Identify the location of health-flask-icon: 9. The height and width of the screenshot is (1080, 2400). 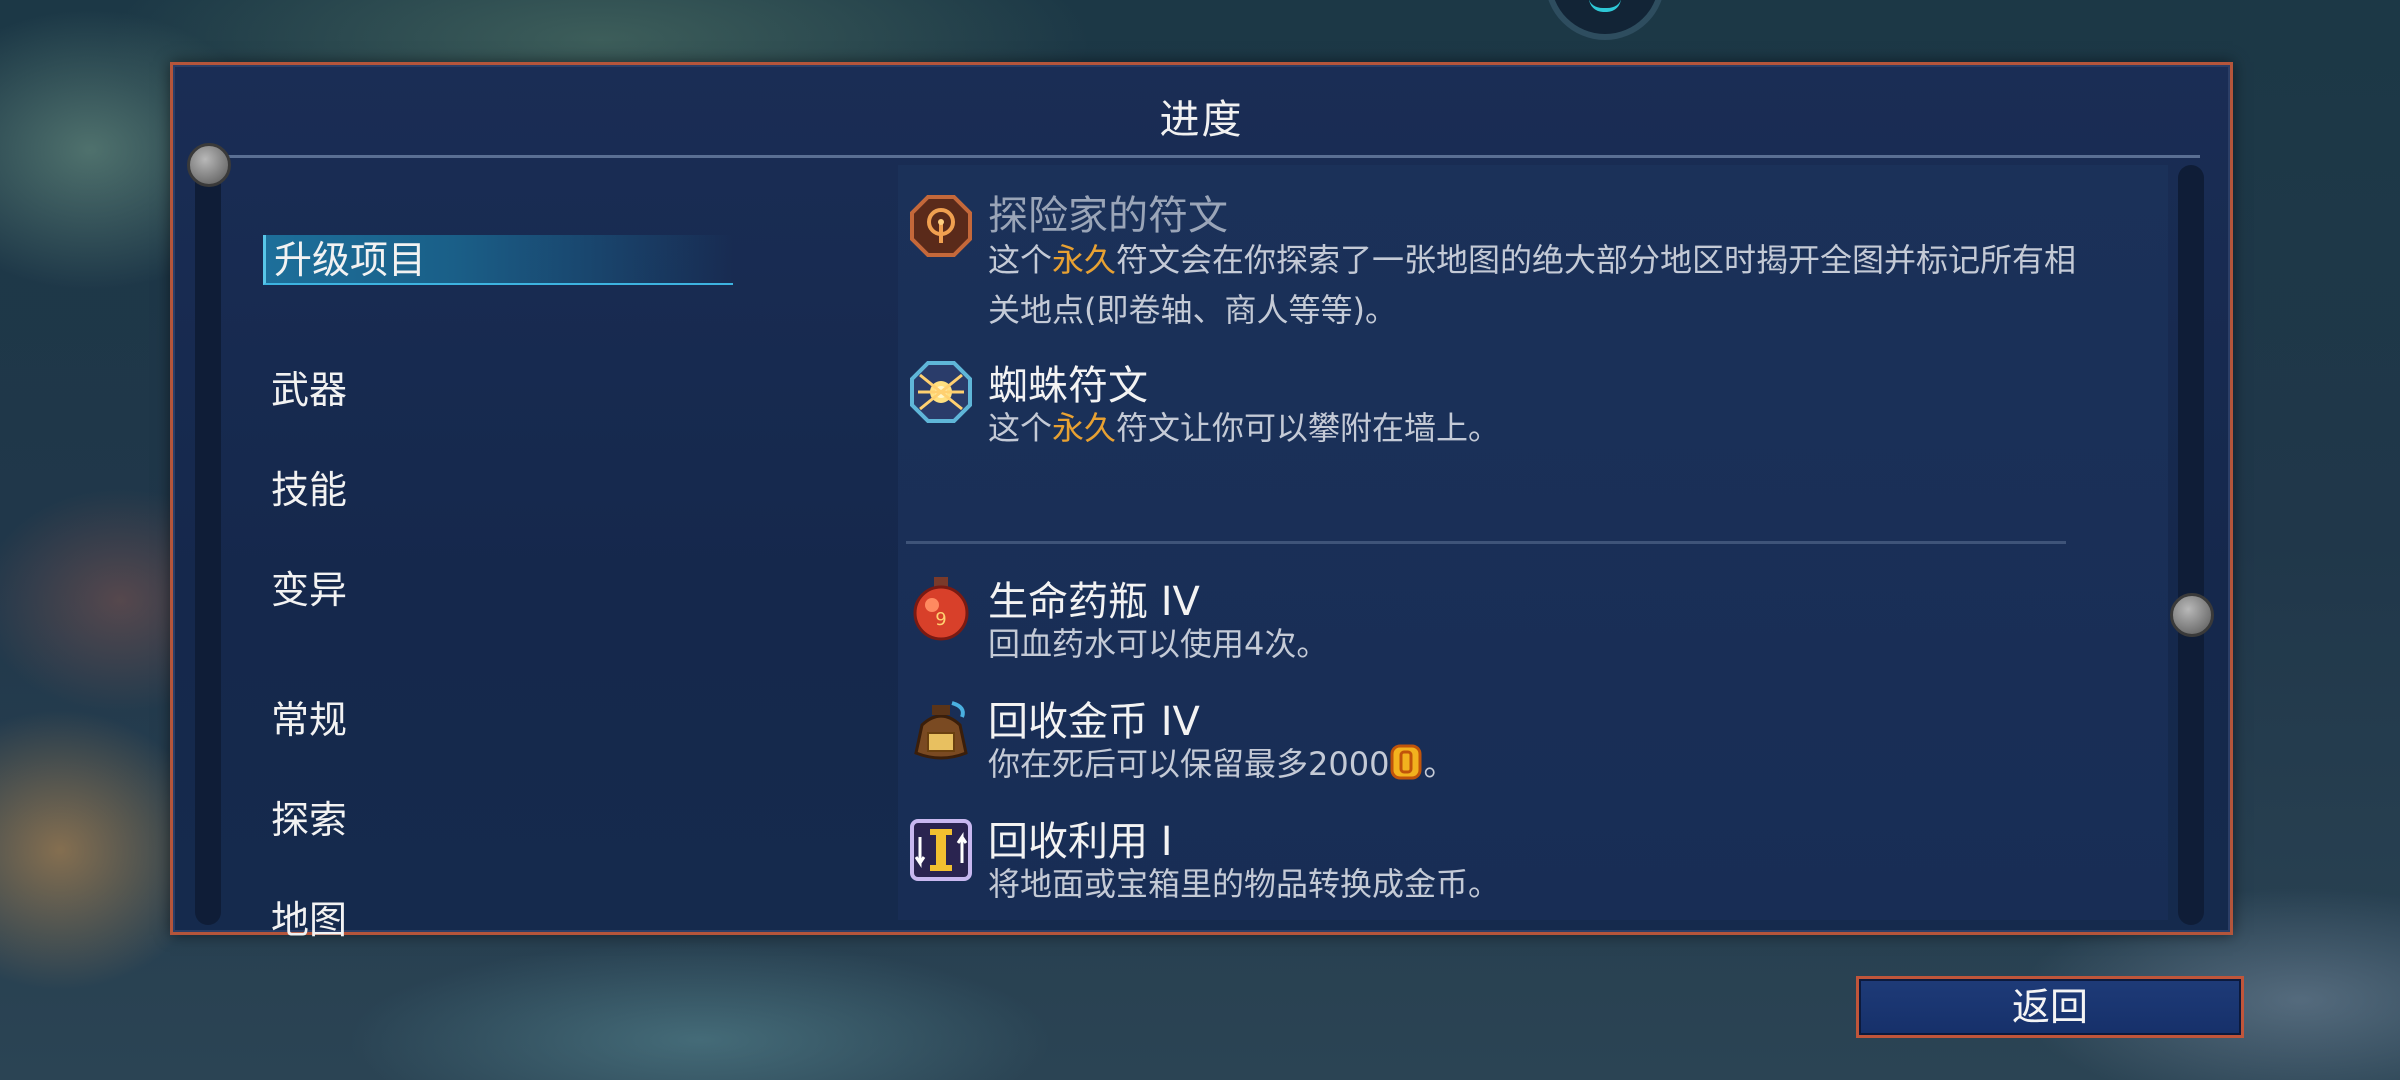
(941, 609).